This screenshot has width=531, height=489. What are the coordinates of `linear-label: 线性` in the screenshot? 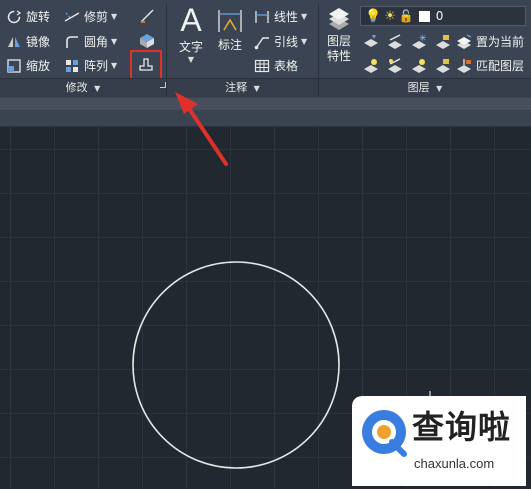 It's located at (286, 17).